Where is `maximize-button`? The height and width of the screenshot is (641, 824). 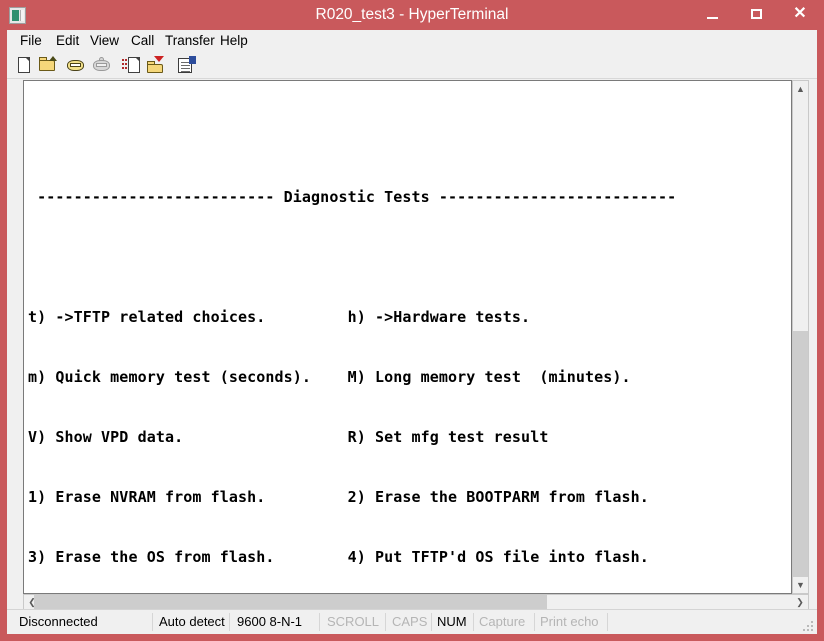
maximize-button is located at coordinates (756, 14).